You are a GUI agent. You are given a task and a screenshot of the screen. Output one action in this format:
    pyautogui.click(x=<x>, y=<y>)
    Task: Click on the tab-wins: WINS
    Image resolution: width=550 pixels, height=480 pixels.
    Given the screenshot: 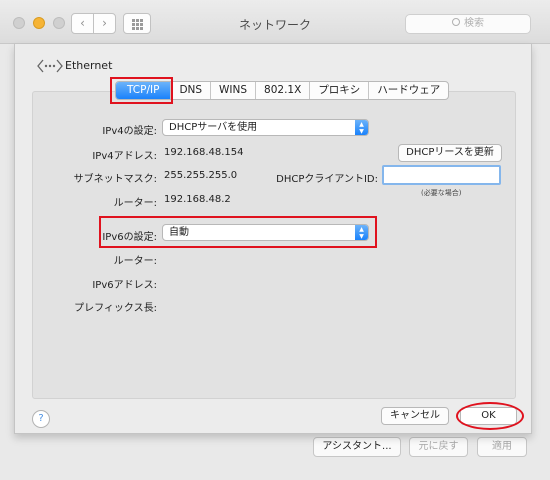 What is the action you would take?
    pyautogui.click(x=232, y=90)
    